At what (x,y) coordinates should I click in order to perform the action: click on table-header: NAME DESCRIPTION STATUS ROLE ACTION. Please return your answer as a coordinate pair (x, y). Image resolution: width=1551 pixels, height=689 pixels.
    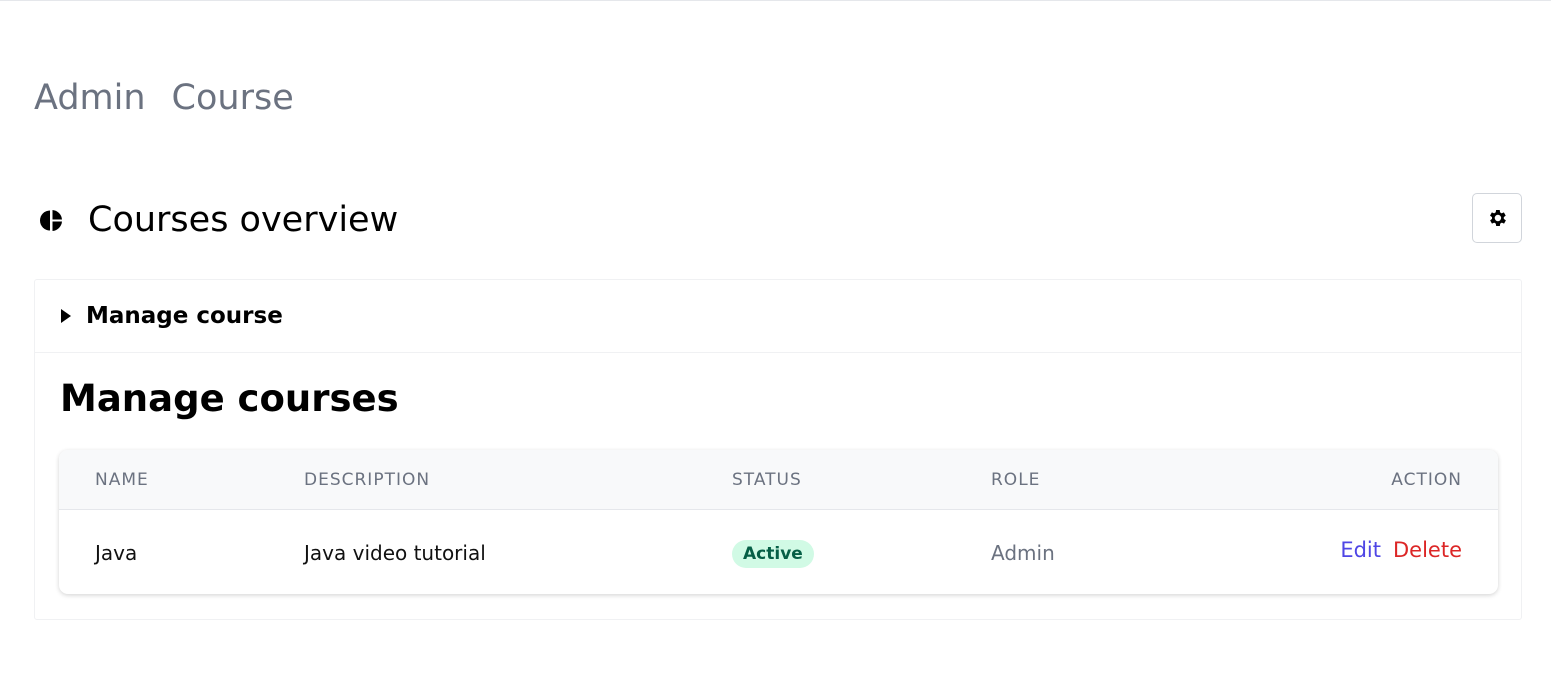
    Looking at the image, I should click on (778, 480).